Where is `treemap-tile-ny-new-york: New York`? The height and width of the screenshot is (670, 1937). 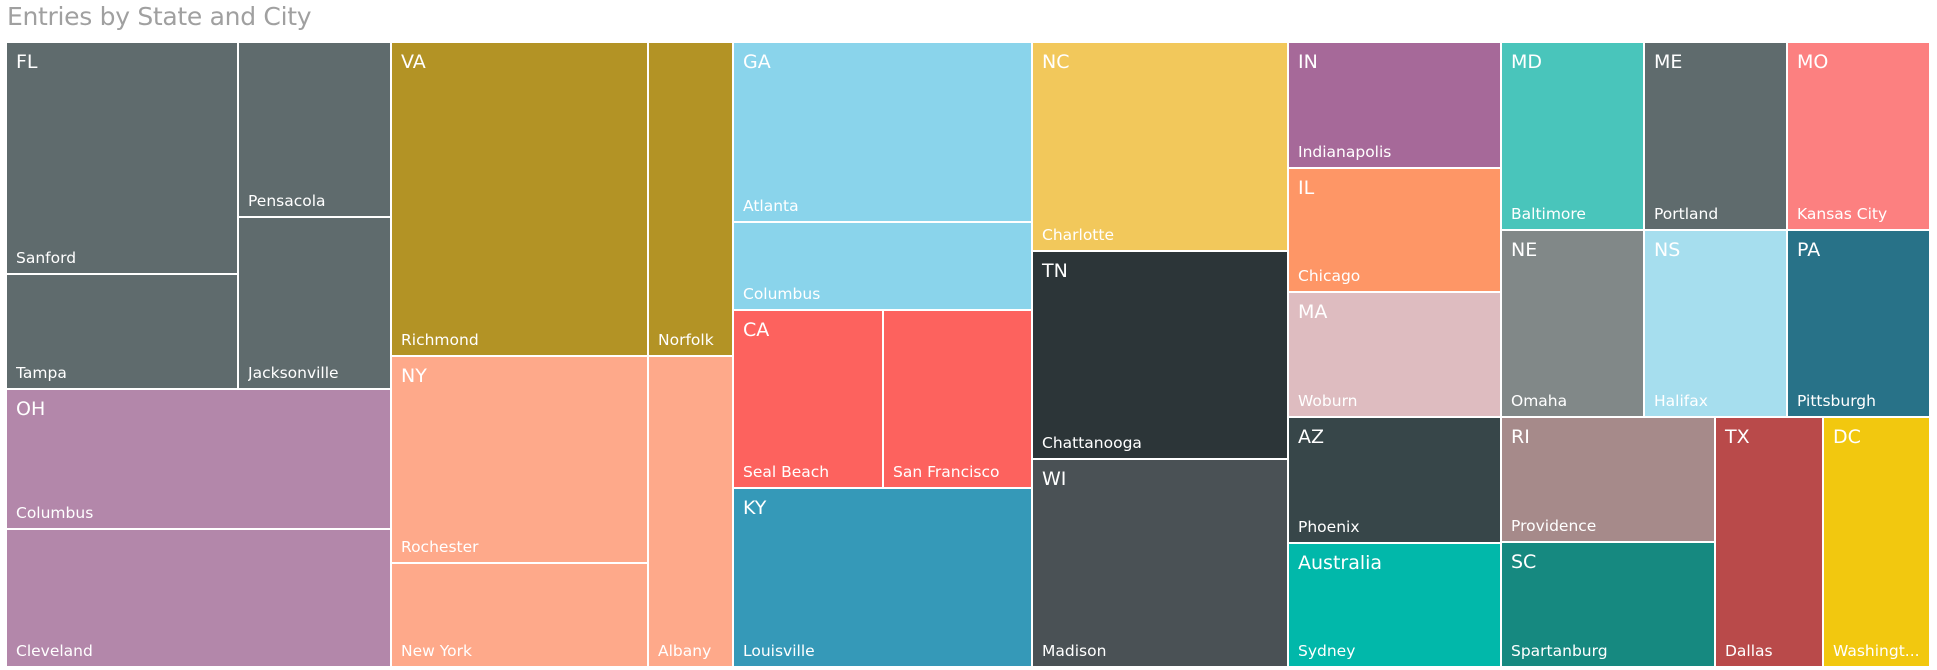 treemap-tile-ny-new-york: New York is located at coordinates (519, 615).